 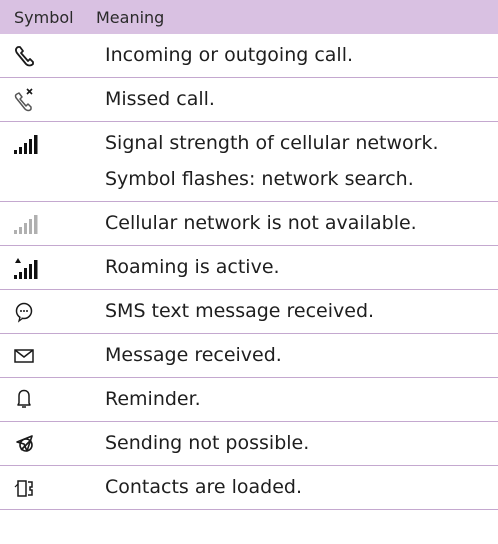 I want to click on table-row: Cellular network is not available., so click(x=249, y=224).